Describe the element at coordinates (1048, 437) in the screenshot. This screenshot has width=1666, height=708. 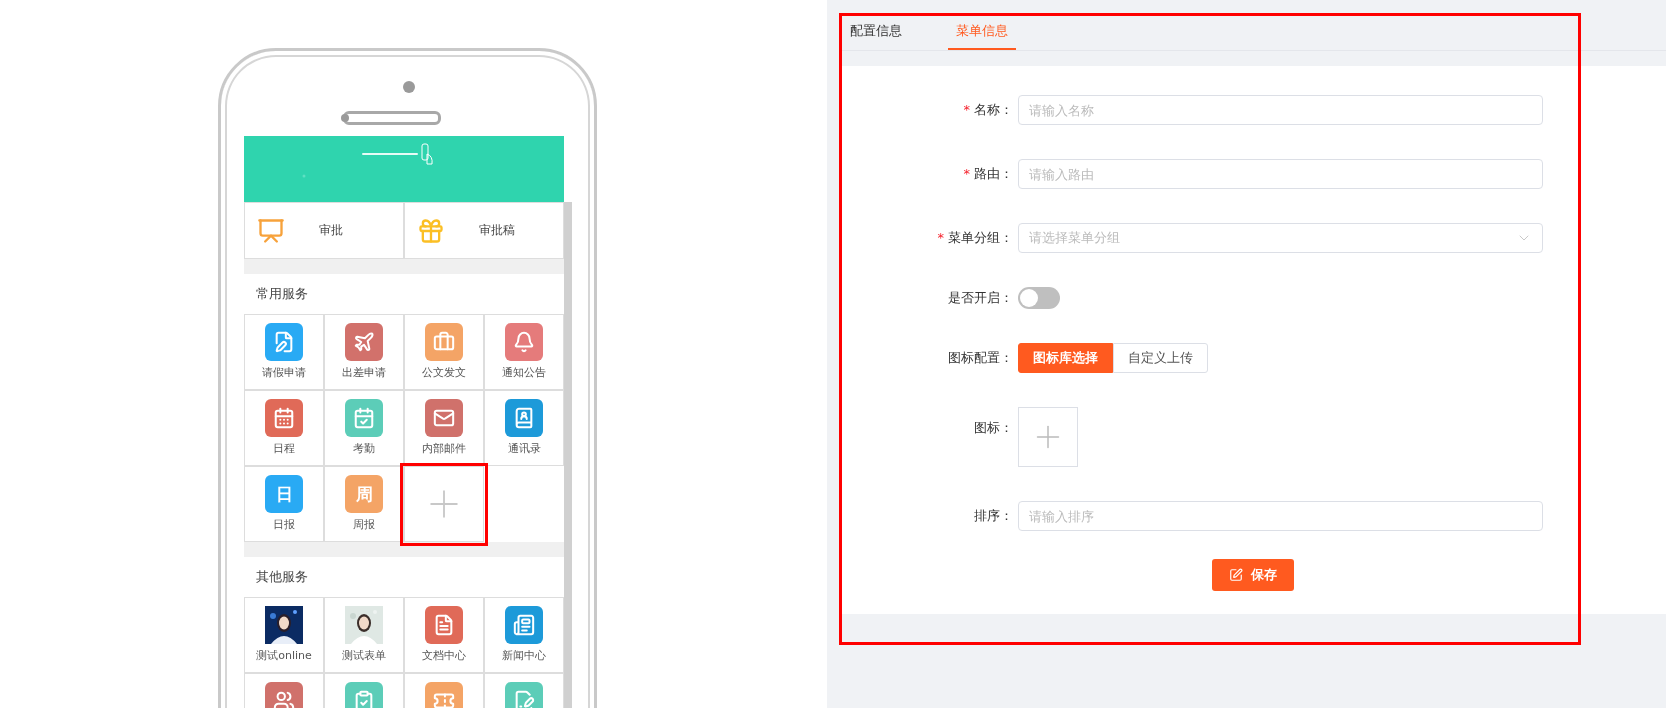
I see `upload-box` at that location.